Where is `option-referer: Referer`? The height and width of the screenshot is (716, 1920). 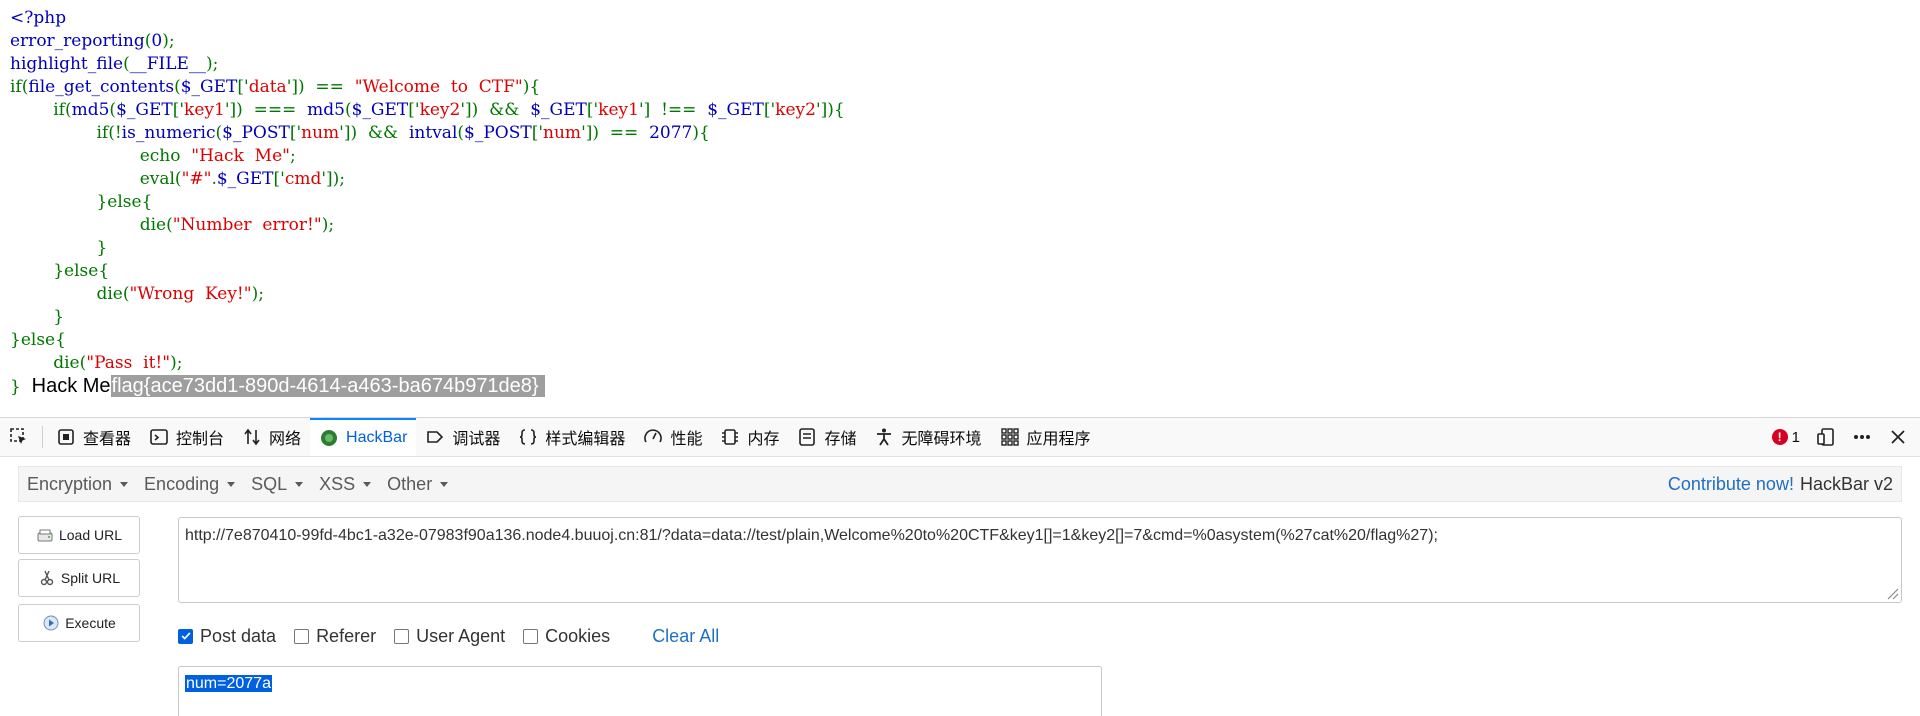
option-referer: Referer is located at coordinates (335, 636).